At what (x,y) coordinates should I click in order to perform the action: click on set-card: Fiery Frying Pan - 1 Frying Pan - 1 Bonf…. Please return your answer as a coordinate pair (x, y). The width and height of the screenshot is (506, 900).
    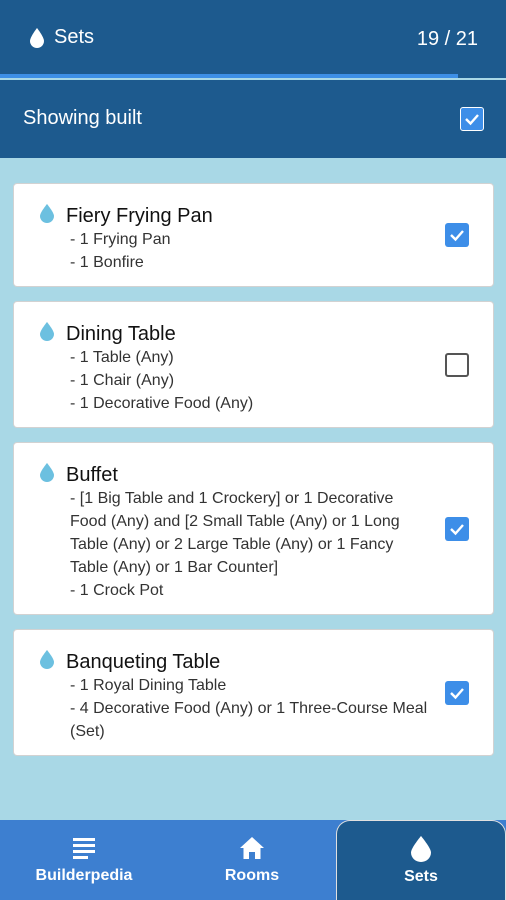
    Looking at the image, I should click on (253, 235).